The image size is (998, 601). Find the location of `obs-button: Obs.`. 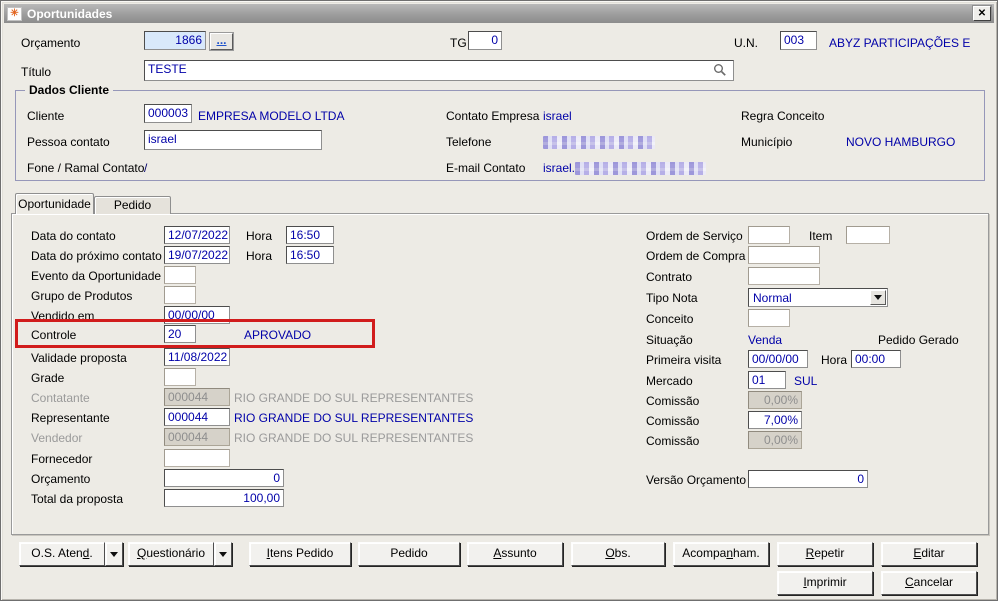

obs-button: Obs. is located at coordinates (618, 554).